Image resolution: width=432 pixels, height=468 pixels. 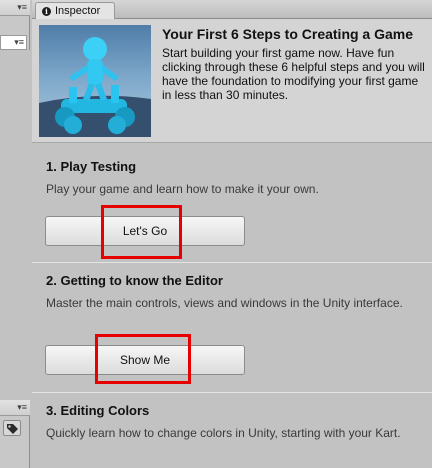 What do you see at coordinates (22, 7) in the screenshot?
I see `panel-menu-icon: ▾≡` at bounding box center [22, 7].